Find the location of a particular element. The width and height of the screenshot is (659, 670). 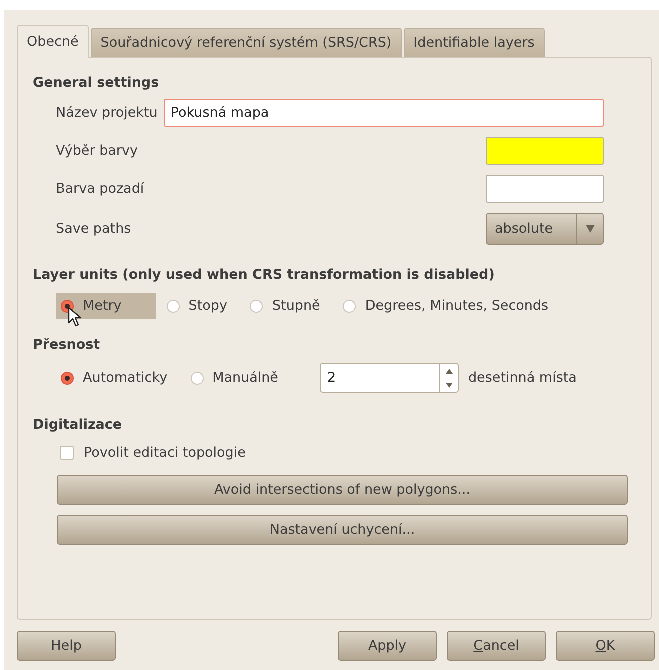

radio-option: Stopy is located at coordinates (201, 306).